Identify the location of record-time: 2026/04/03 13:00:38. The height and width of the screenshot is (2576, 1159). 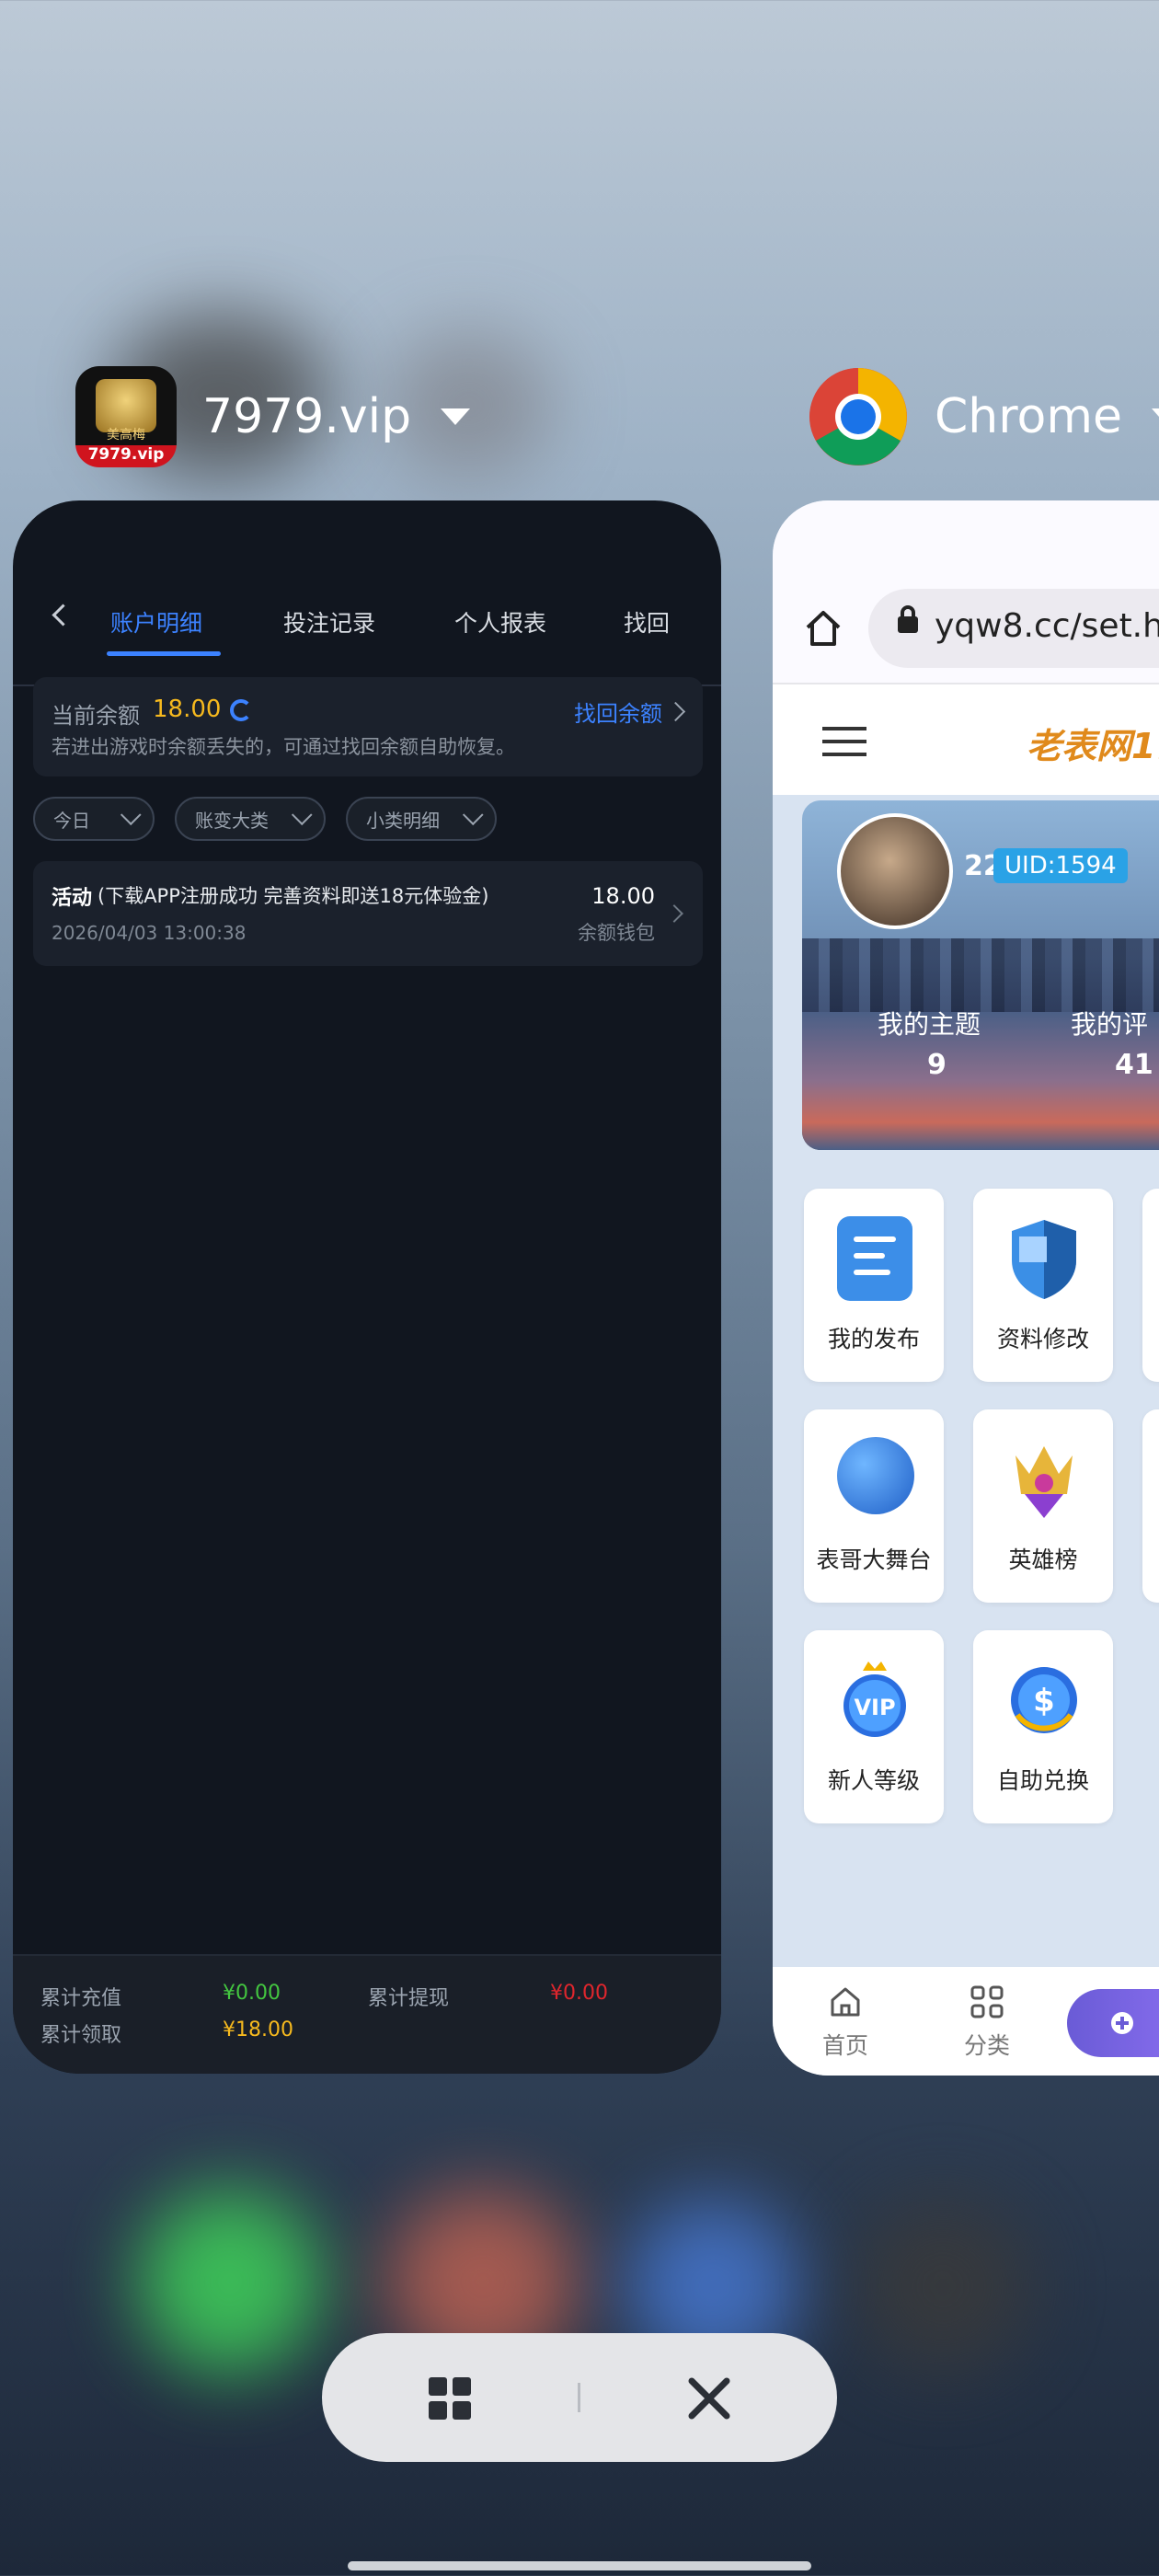
(149, 933).